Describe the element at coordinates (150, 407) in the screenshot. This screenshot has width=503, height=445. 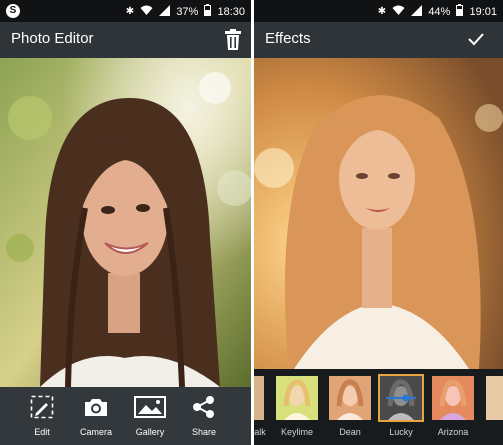
I see `gallery-icon` at that location.